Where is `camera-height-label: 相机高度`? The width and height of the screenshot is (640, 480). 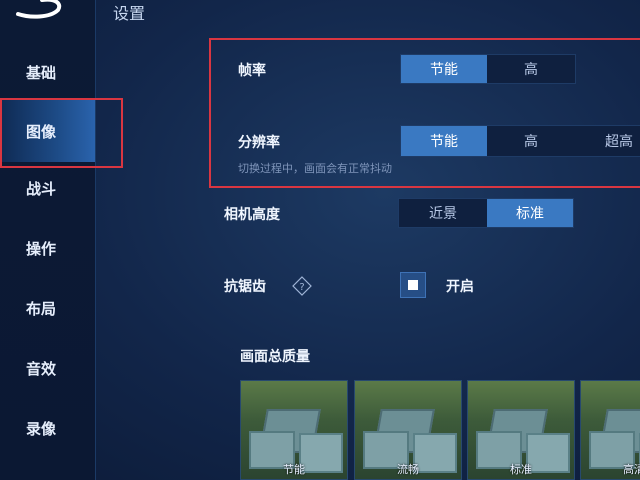
camera-height-label: 相机高度 is located at coordinates (252, 215).